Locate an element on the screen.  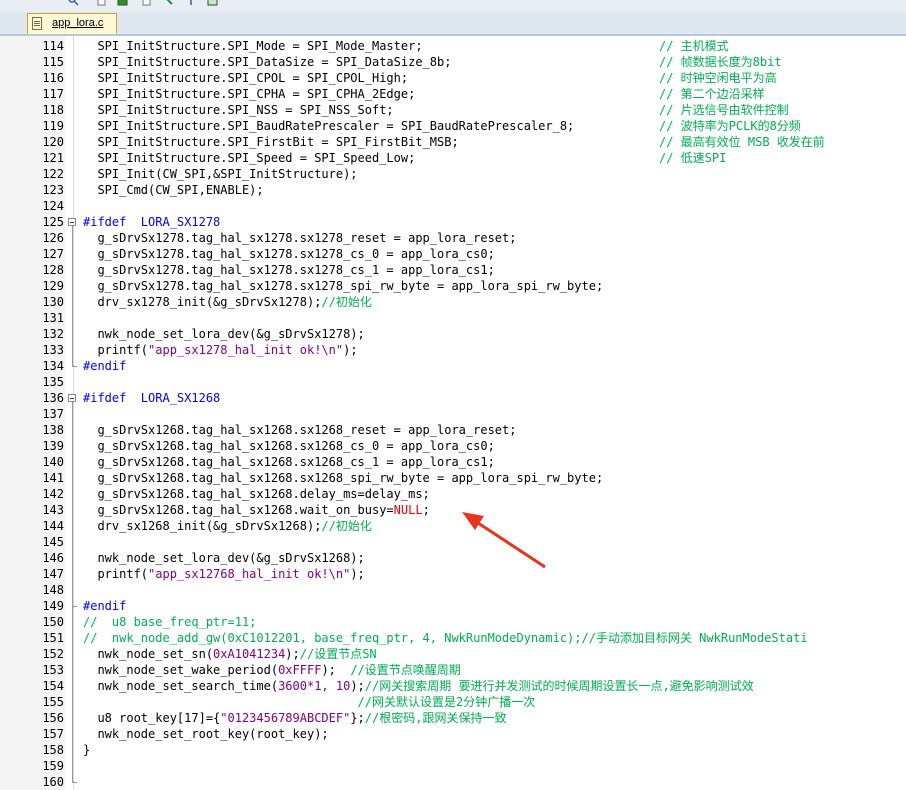
page-icon is located at coordinates (101, 3).